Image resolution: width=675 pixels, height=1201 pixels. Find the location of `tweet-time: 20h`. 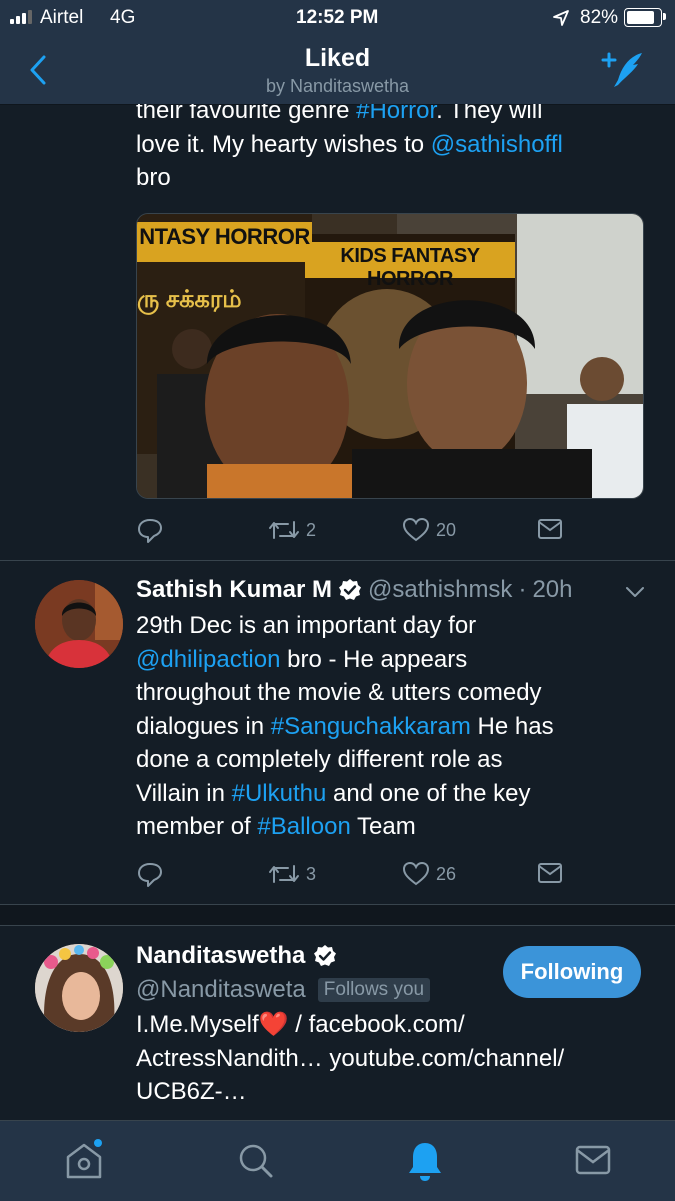

tweet-time: 20h is located at coordinates (552, 589).